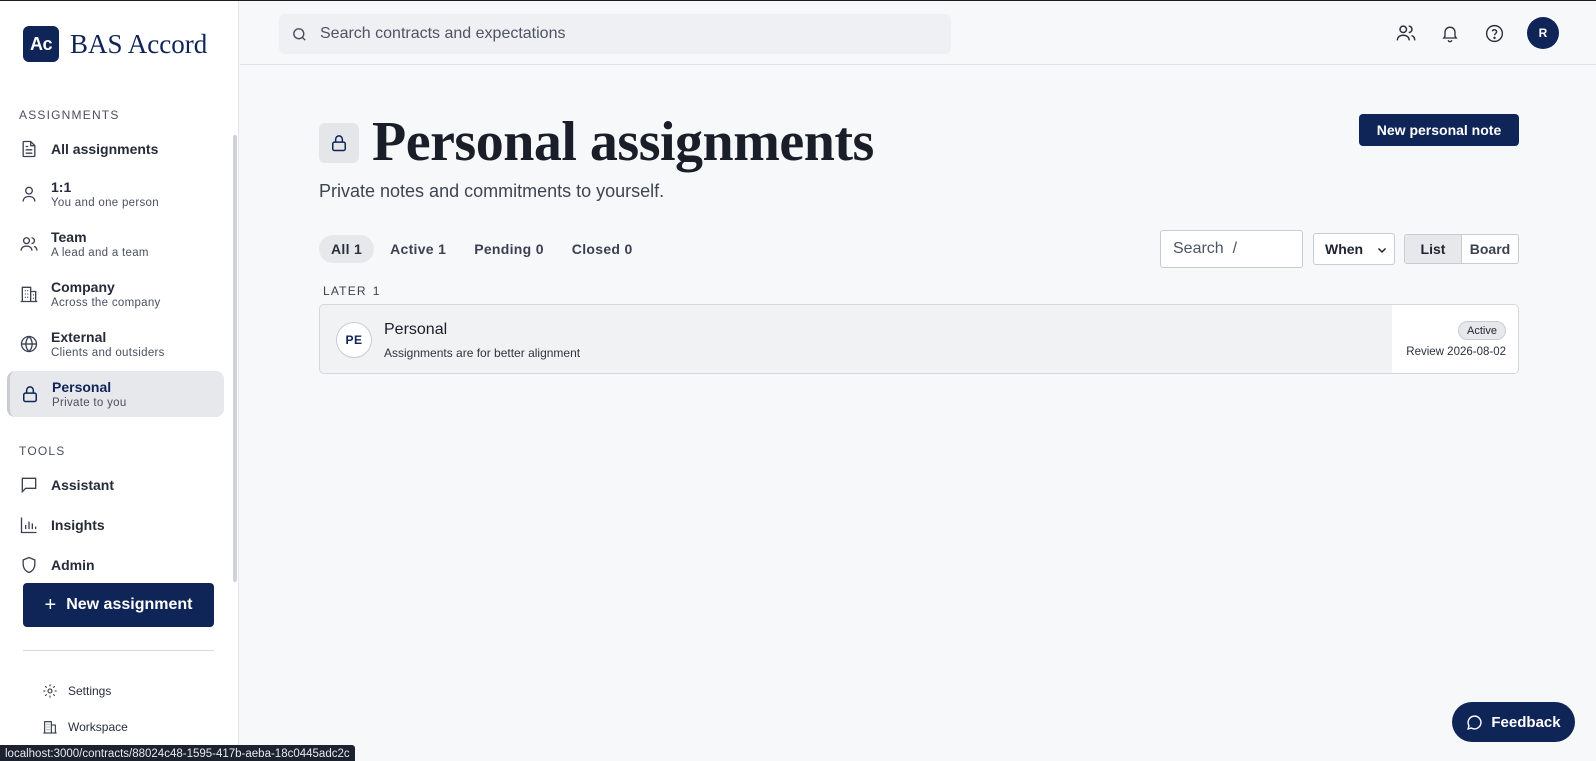  What do you see at coordinates (602, 249) in the screenshot?
I see `filter-closed: Closed 0` at bounding box center [602, 249].